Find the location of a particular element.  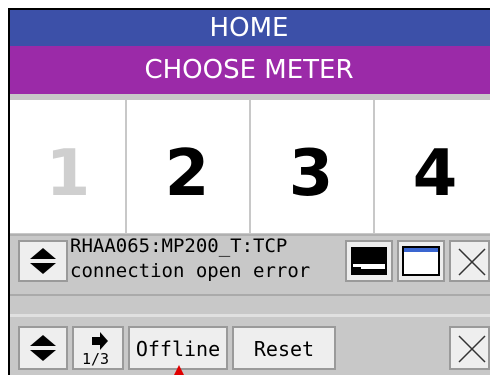

status-scroll-button is located at coordinates (43, 261).